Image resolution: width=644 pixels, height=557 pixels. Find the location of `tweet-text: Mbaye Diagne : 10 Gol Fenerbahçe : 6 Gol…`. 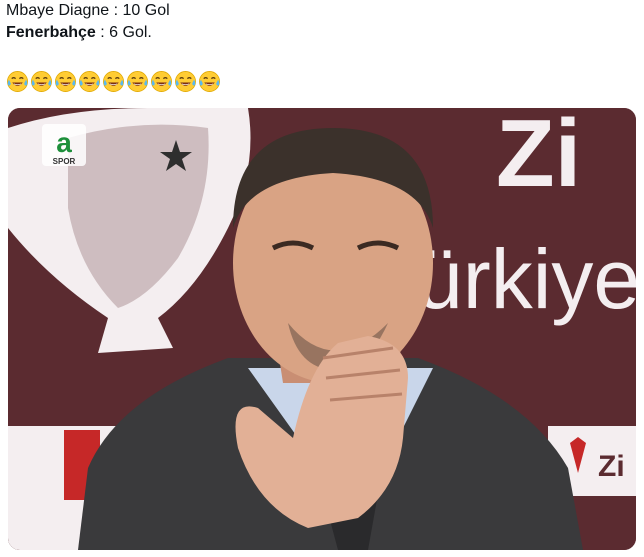

tweet-text: Mbaye Diagne : 10 Gol Fenerbahçe : 6 Gol… is located at coordinates (321, 22).